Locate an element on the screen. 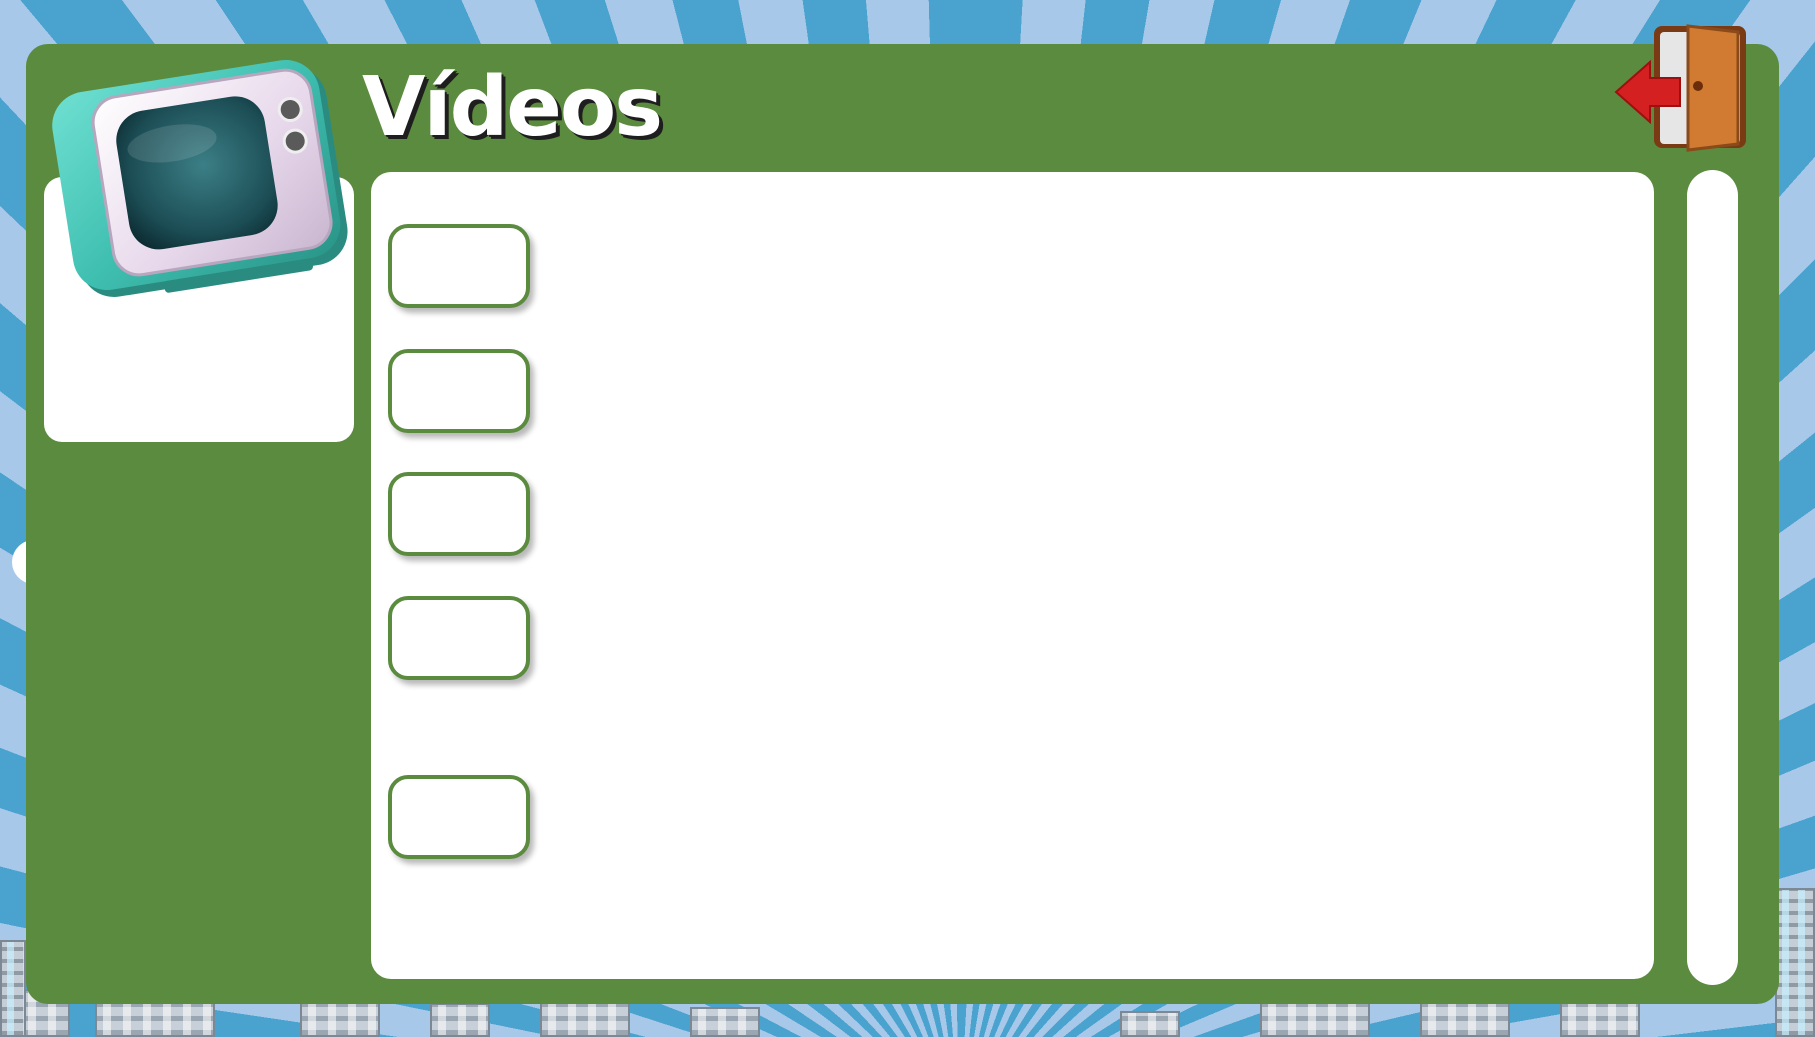 The width and height of the screenshot is (1815, 1037). page-title: Vídeos is located at coordinates (512, 107).